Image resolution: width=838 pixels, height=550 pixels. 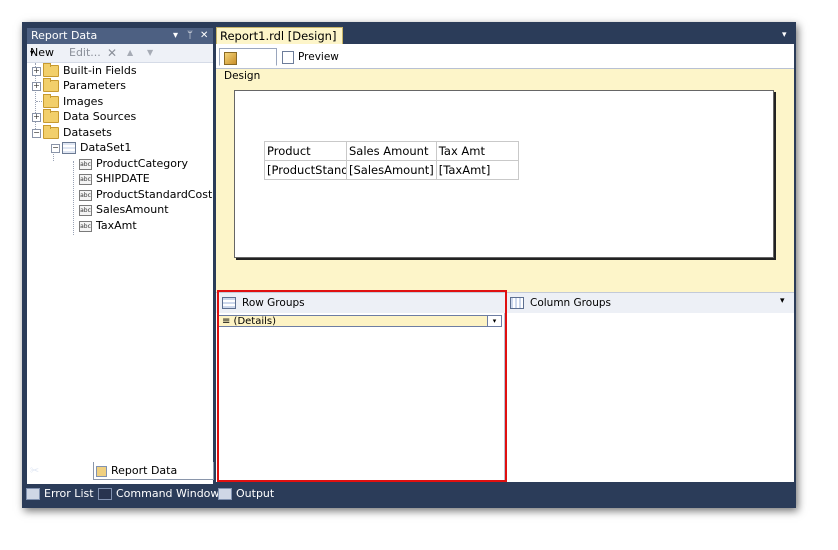 I want to click on column-groups-icon, so click(x=517, y=303).